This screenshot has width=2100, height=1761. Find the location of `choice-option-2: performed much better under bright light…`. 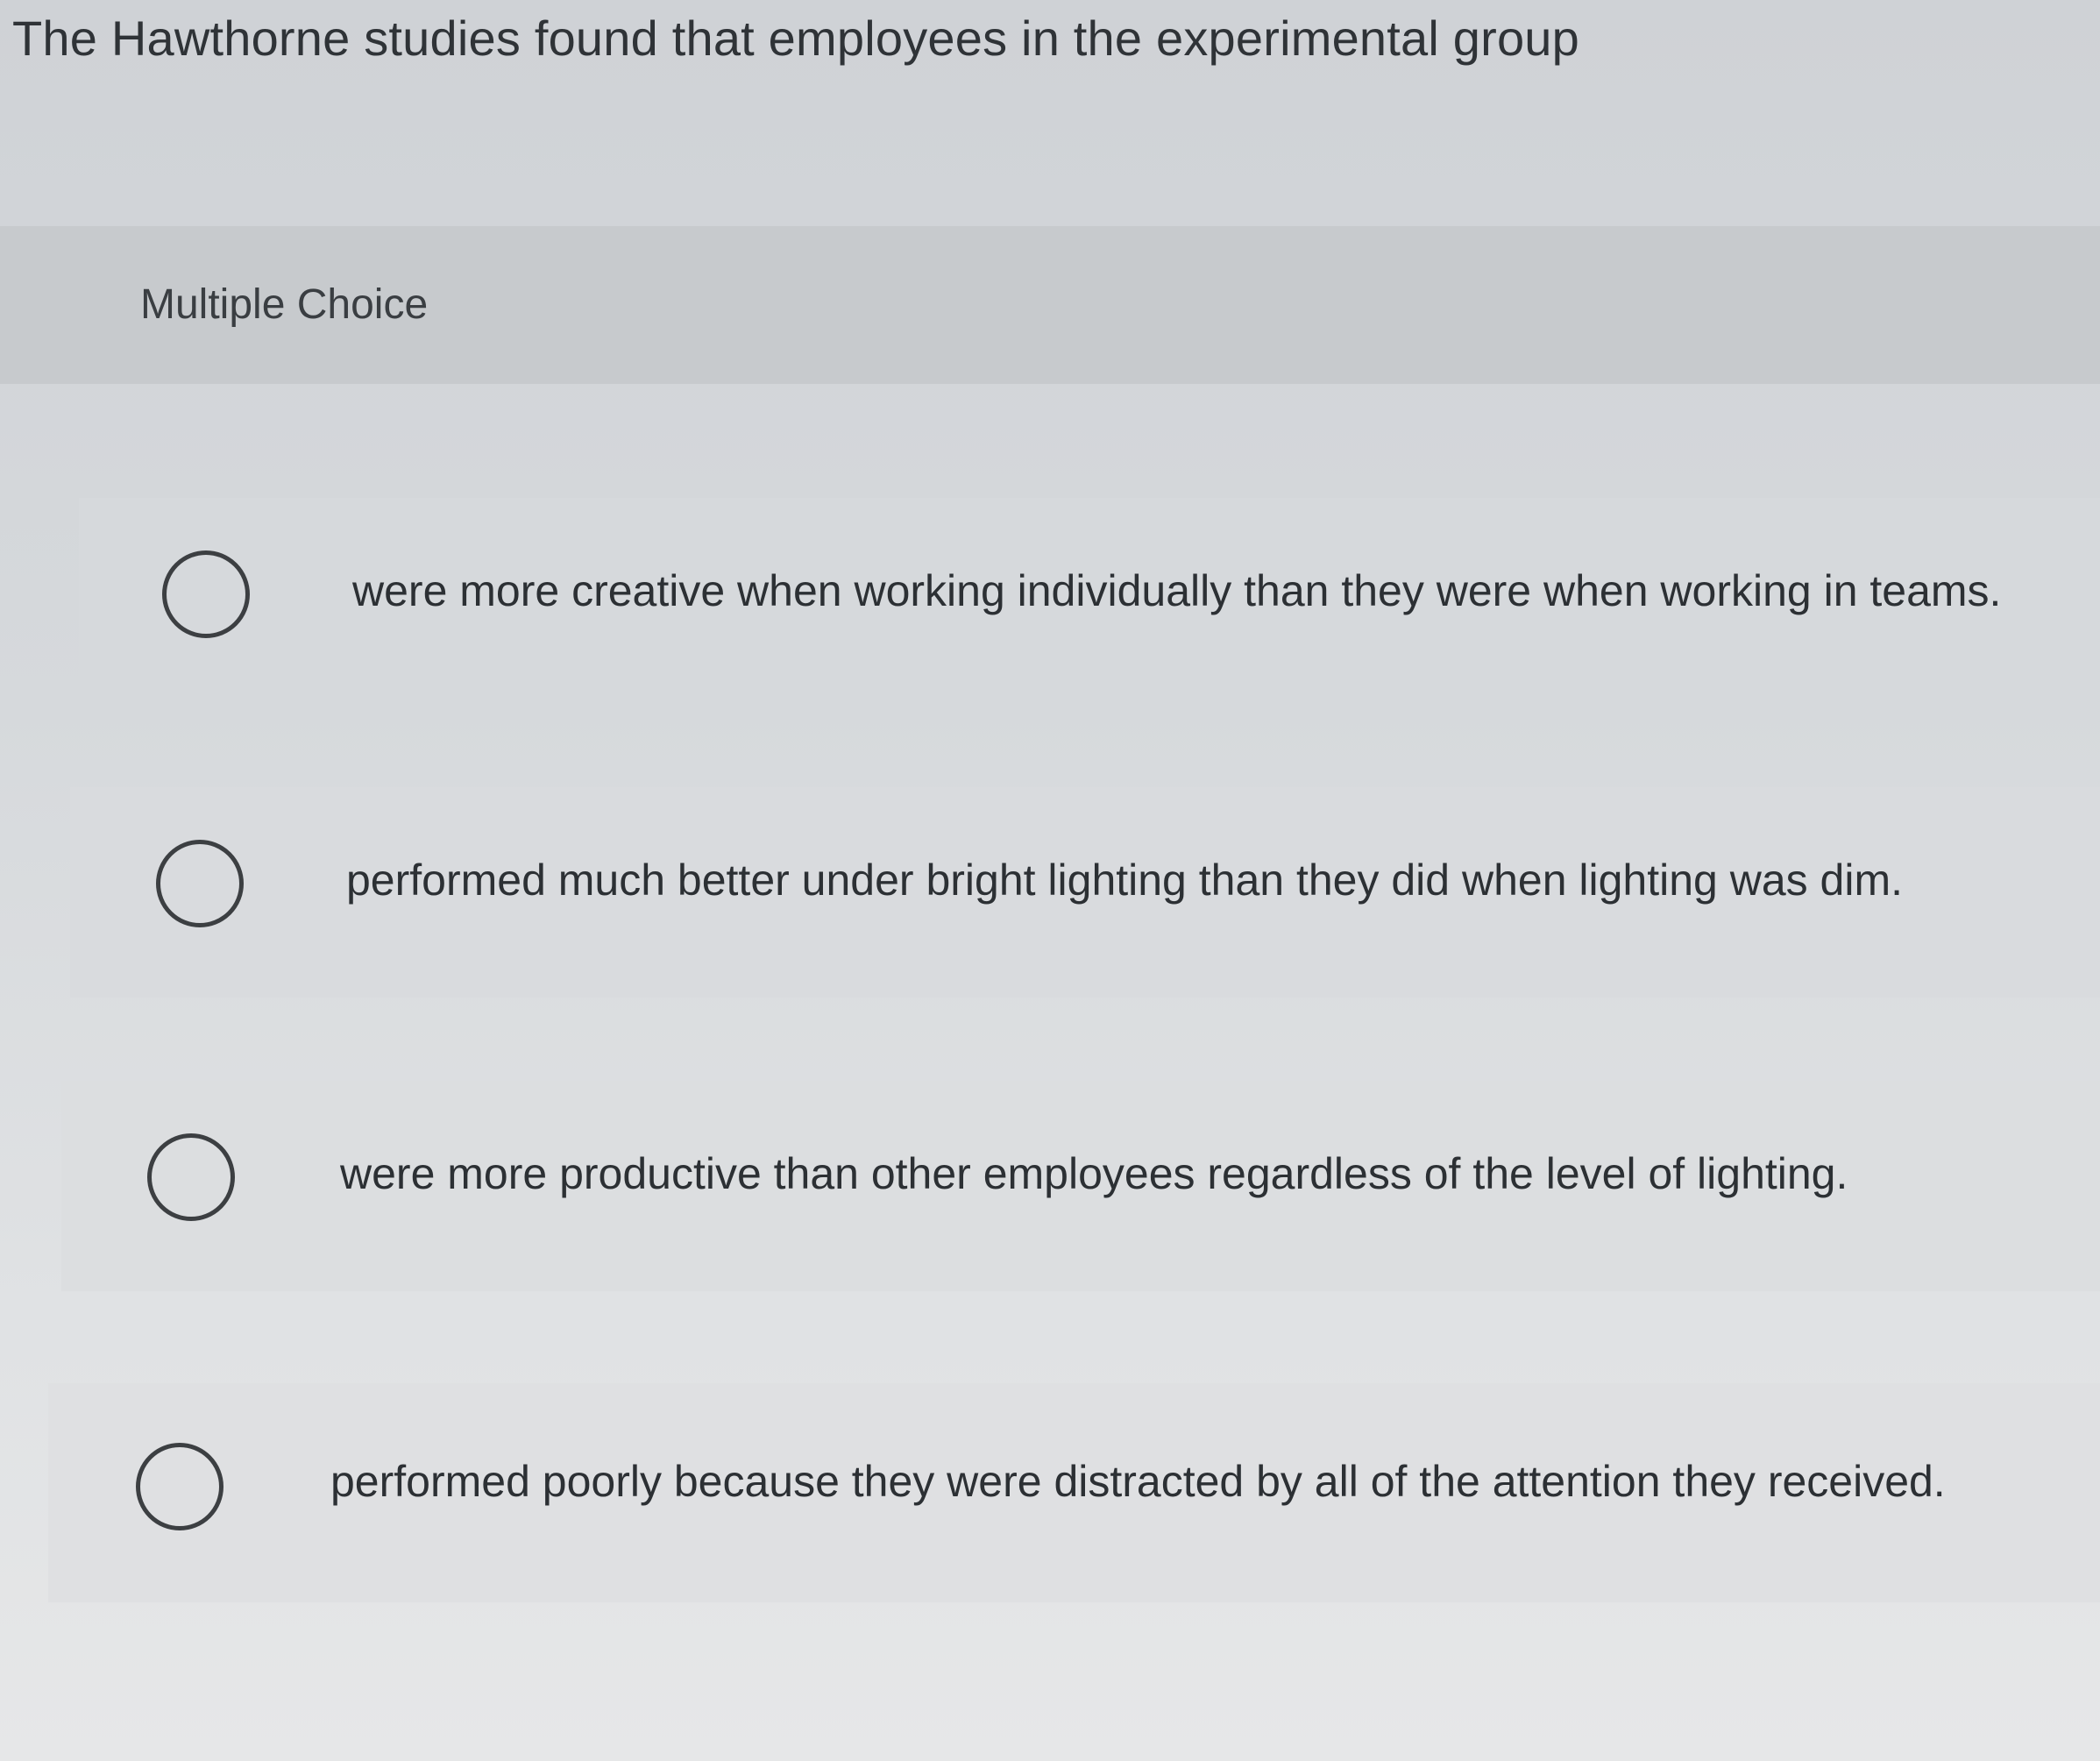

choice-option-2: performed much better under bright light… is located at coordinates (1085, 893).